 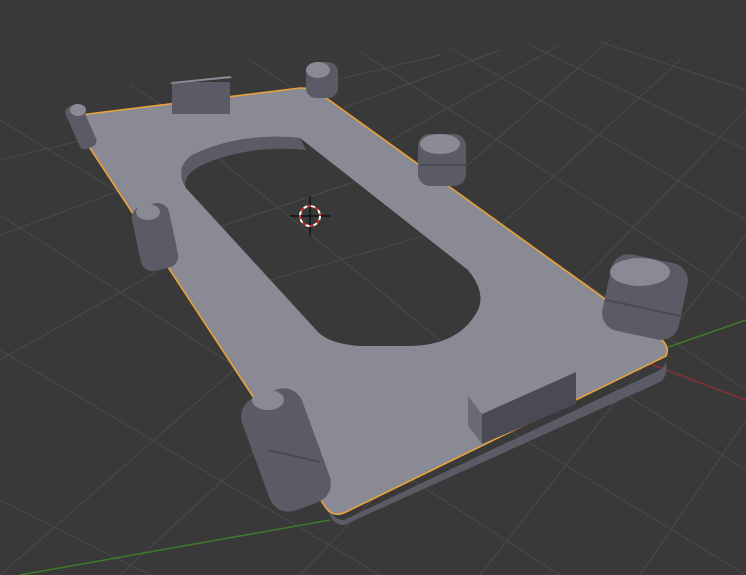 What do you see at coordinates (175, 547) in the screenshot?
I see `y-axis-line` at bounding box center [175, 547].